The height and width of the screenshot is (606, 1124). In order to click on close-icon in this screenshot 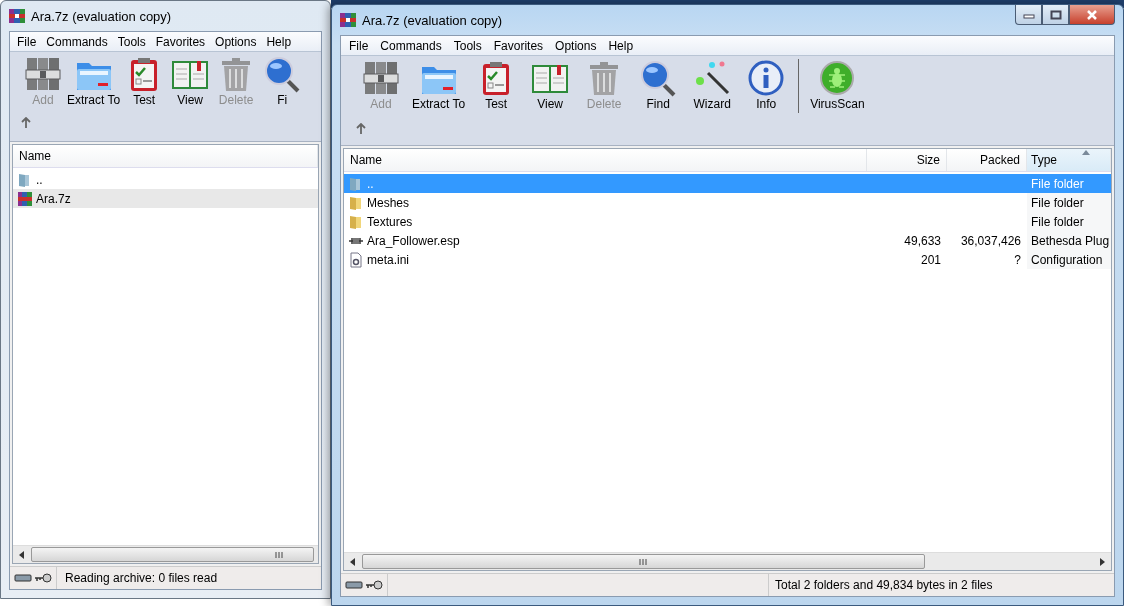, I will do `click(1092, 14)`.